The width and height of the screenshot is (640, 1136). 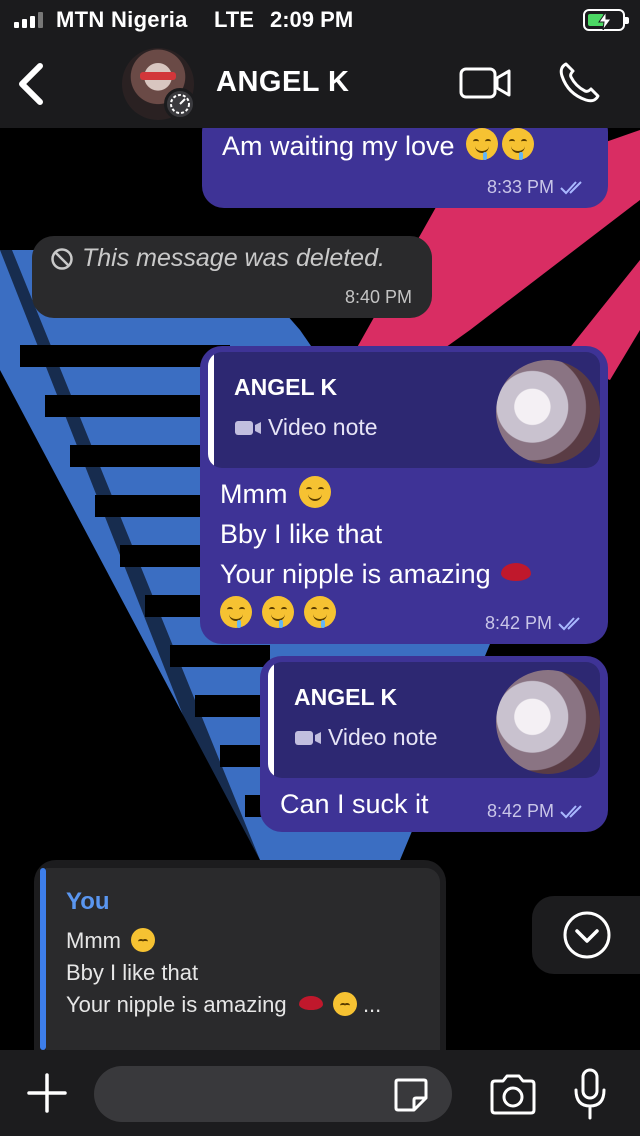 I want to click on chevron-down-circle-icon, so click(x=587, y=935).